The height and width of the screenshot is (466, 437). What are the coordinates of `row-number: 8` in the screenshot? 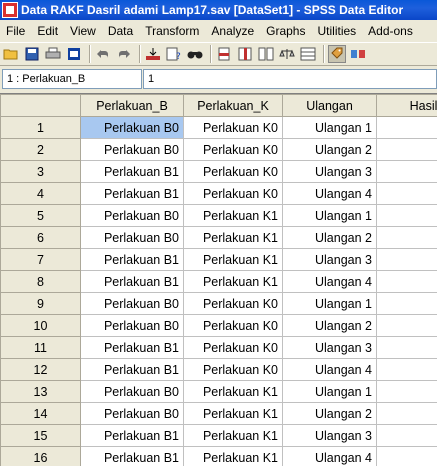 It's located at (40, 281).